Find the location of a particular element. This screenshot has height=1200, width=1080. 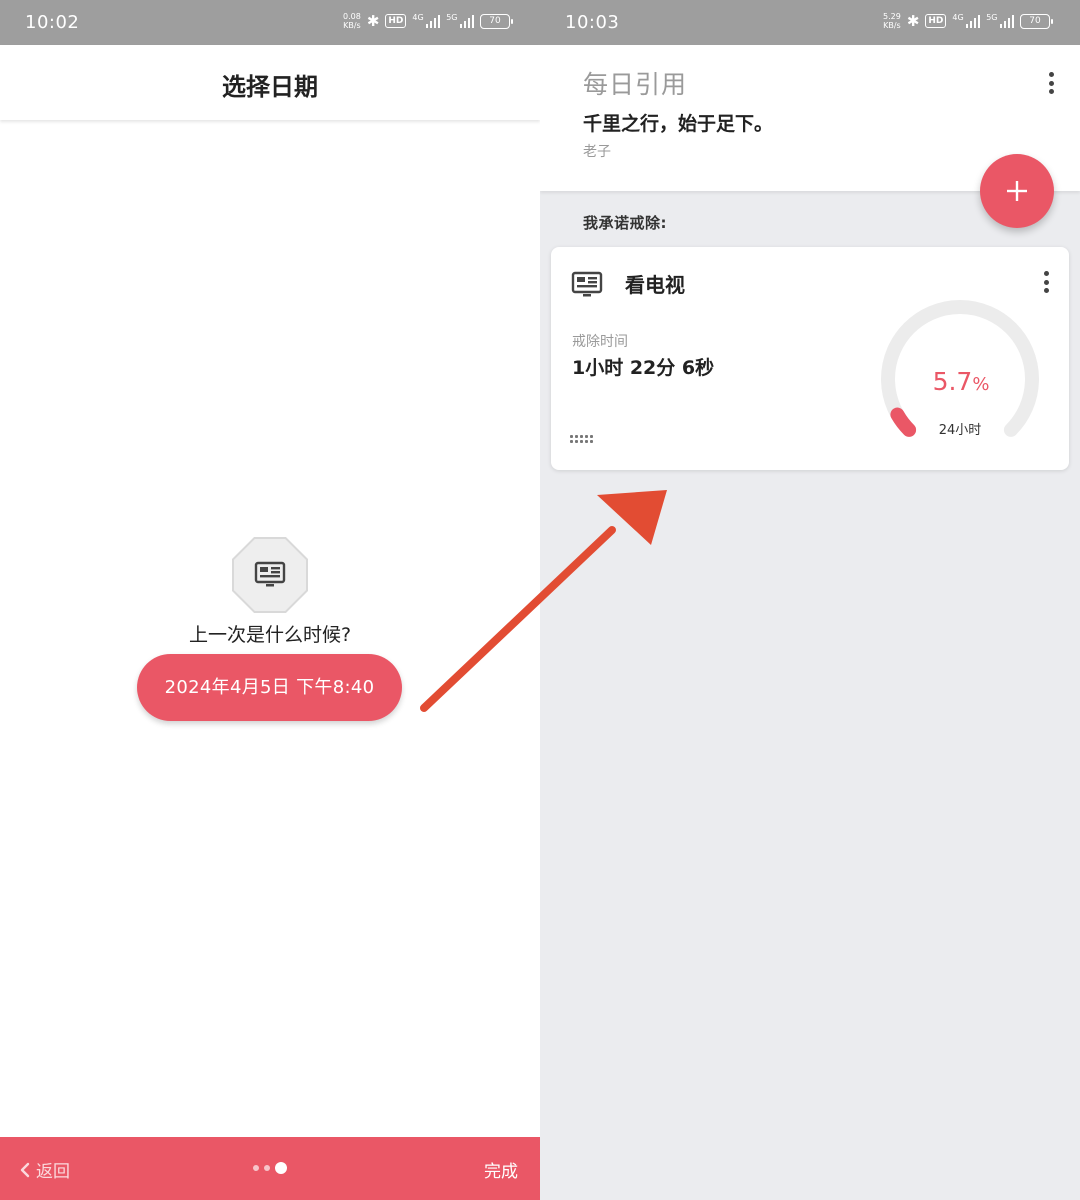

habit-more-options-icon is located at coordinates (1046, 282).